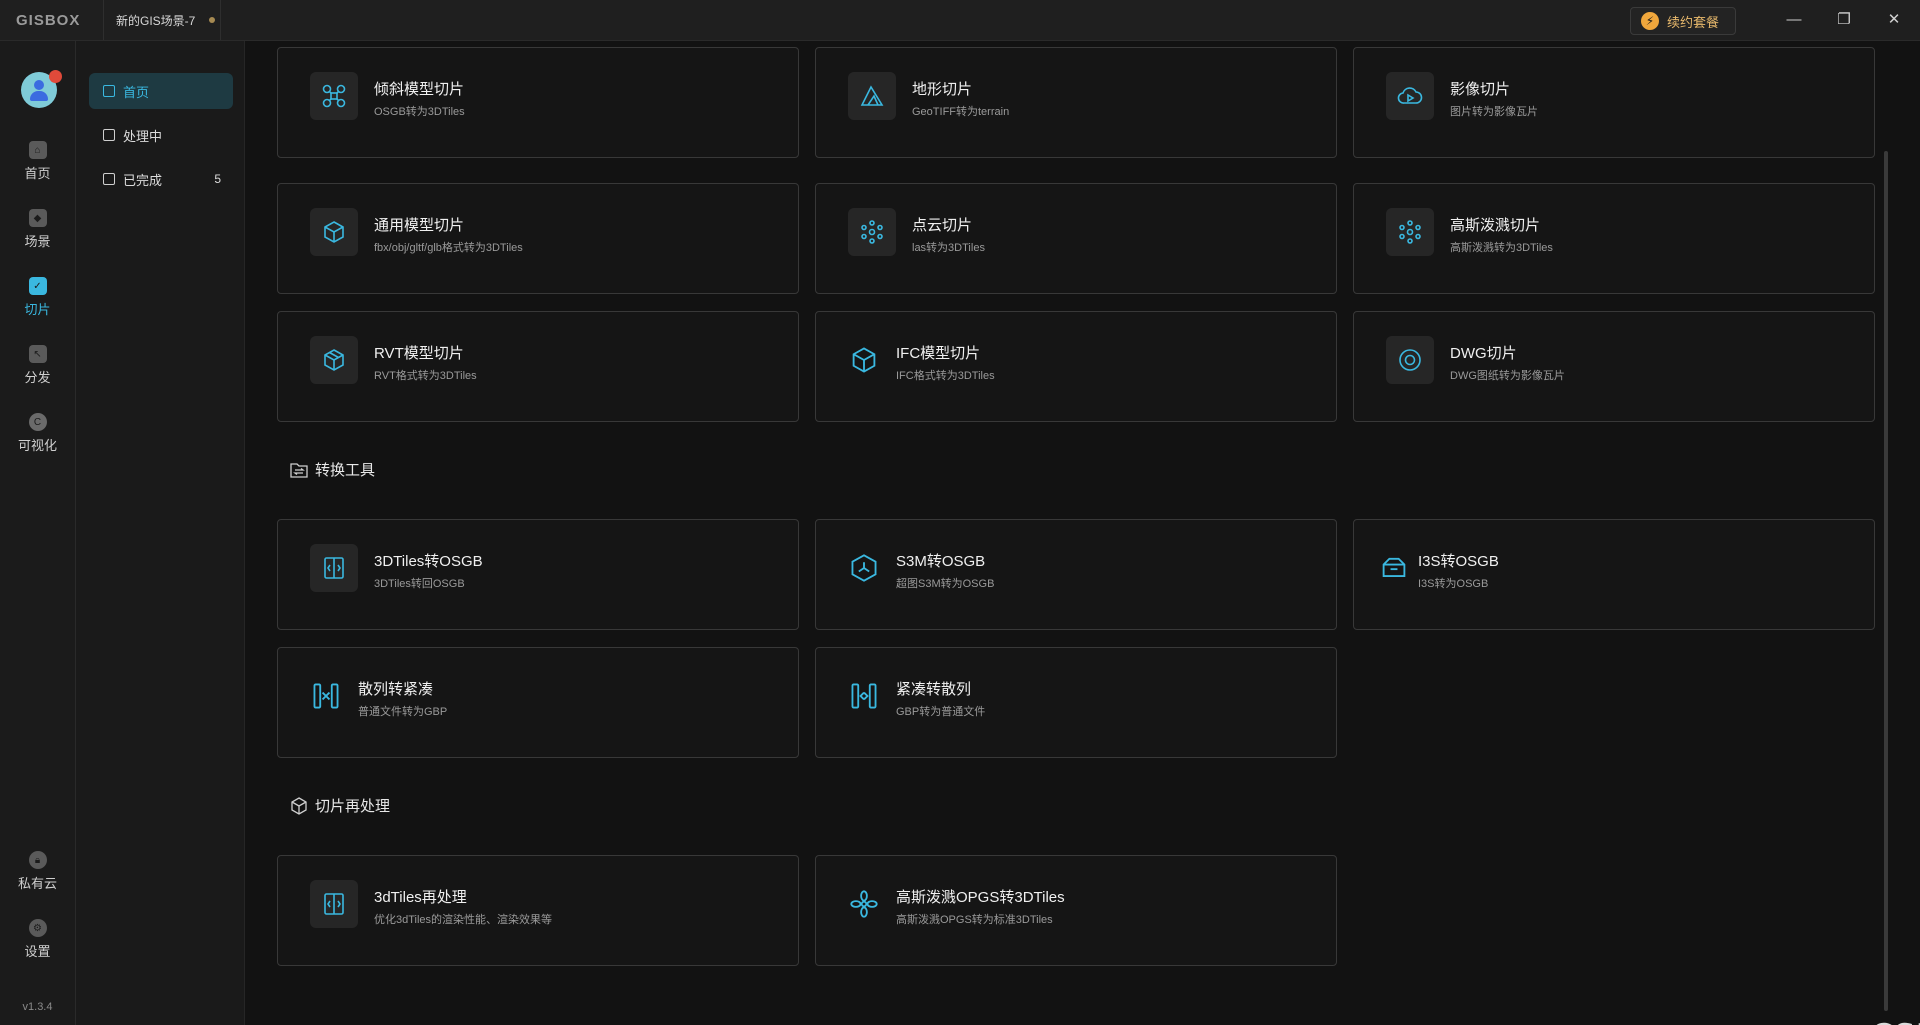  What do you see at coordinates (1076, 238) in the screenshot?
I see `card-point-cloud-tiling: 点云切片 las转为3DTiles` at bounding box center [1076, 238].